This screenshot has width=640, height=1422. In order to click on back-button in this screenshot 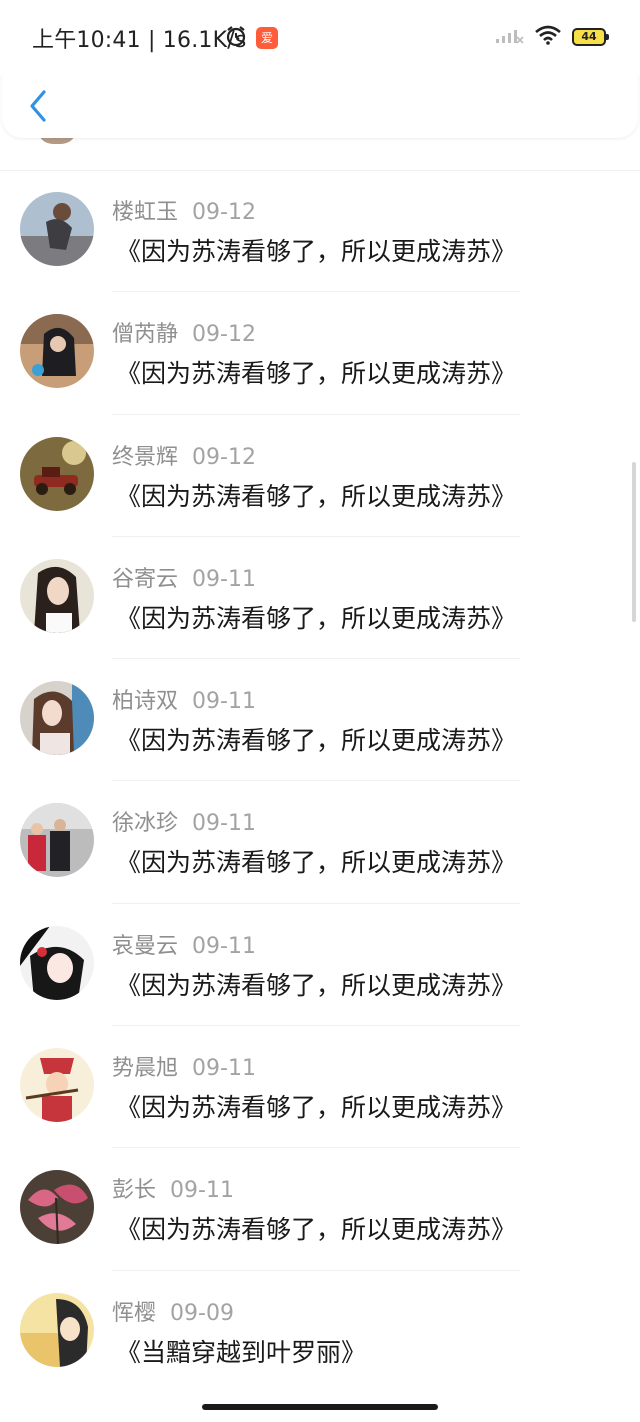, I will do `click(42, 106)`.